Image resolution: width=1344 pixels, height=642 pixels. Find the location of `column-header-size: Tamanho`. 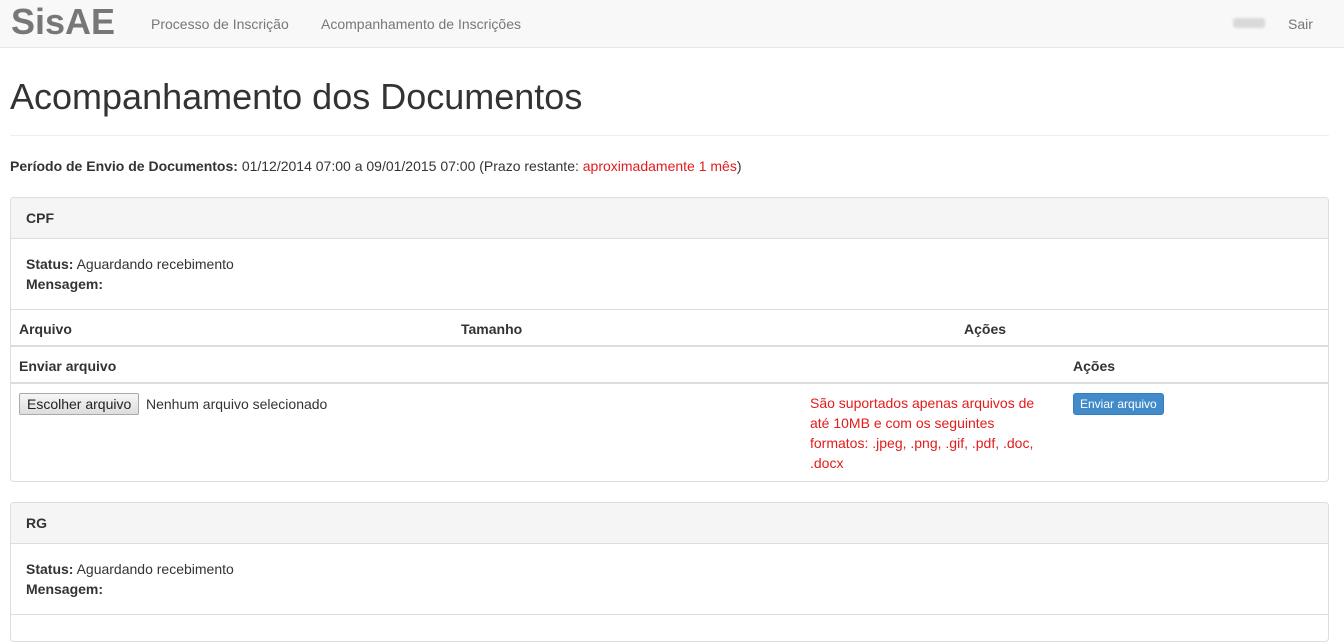

column-header-size: Tamanho is located at coordinates (492, 329).